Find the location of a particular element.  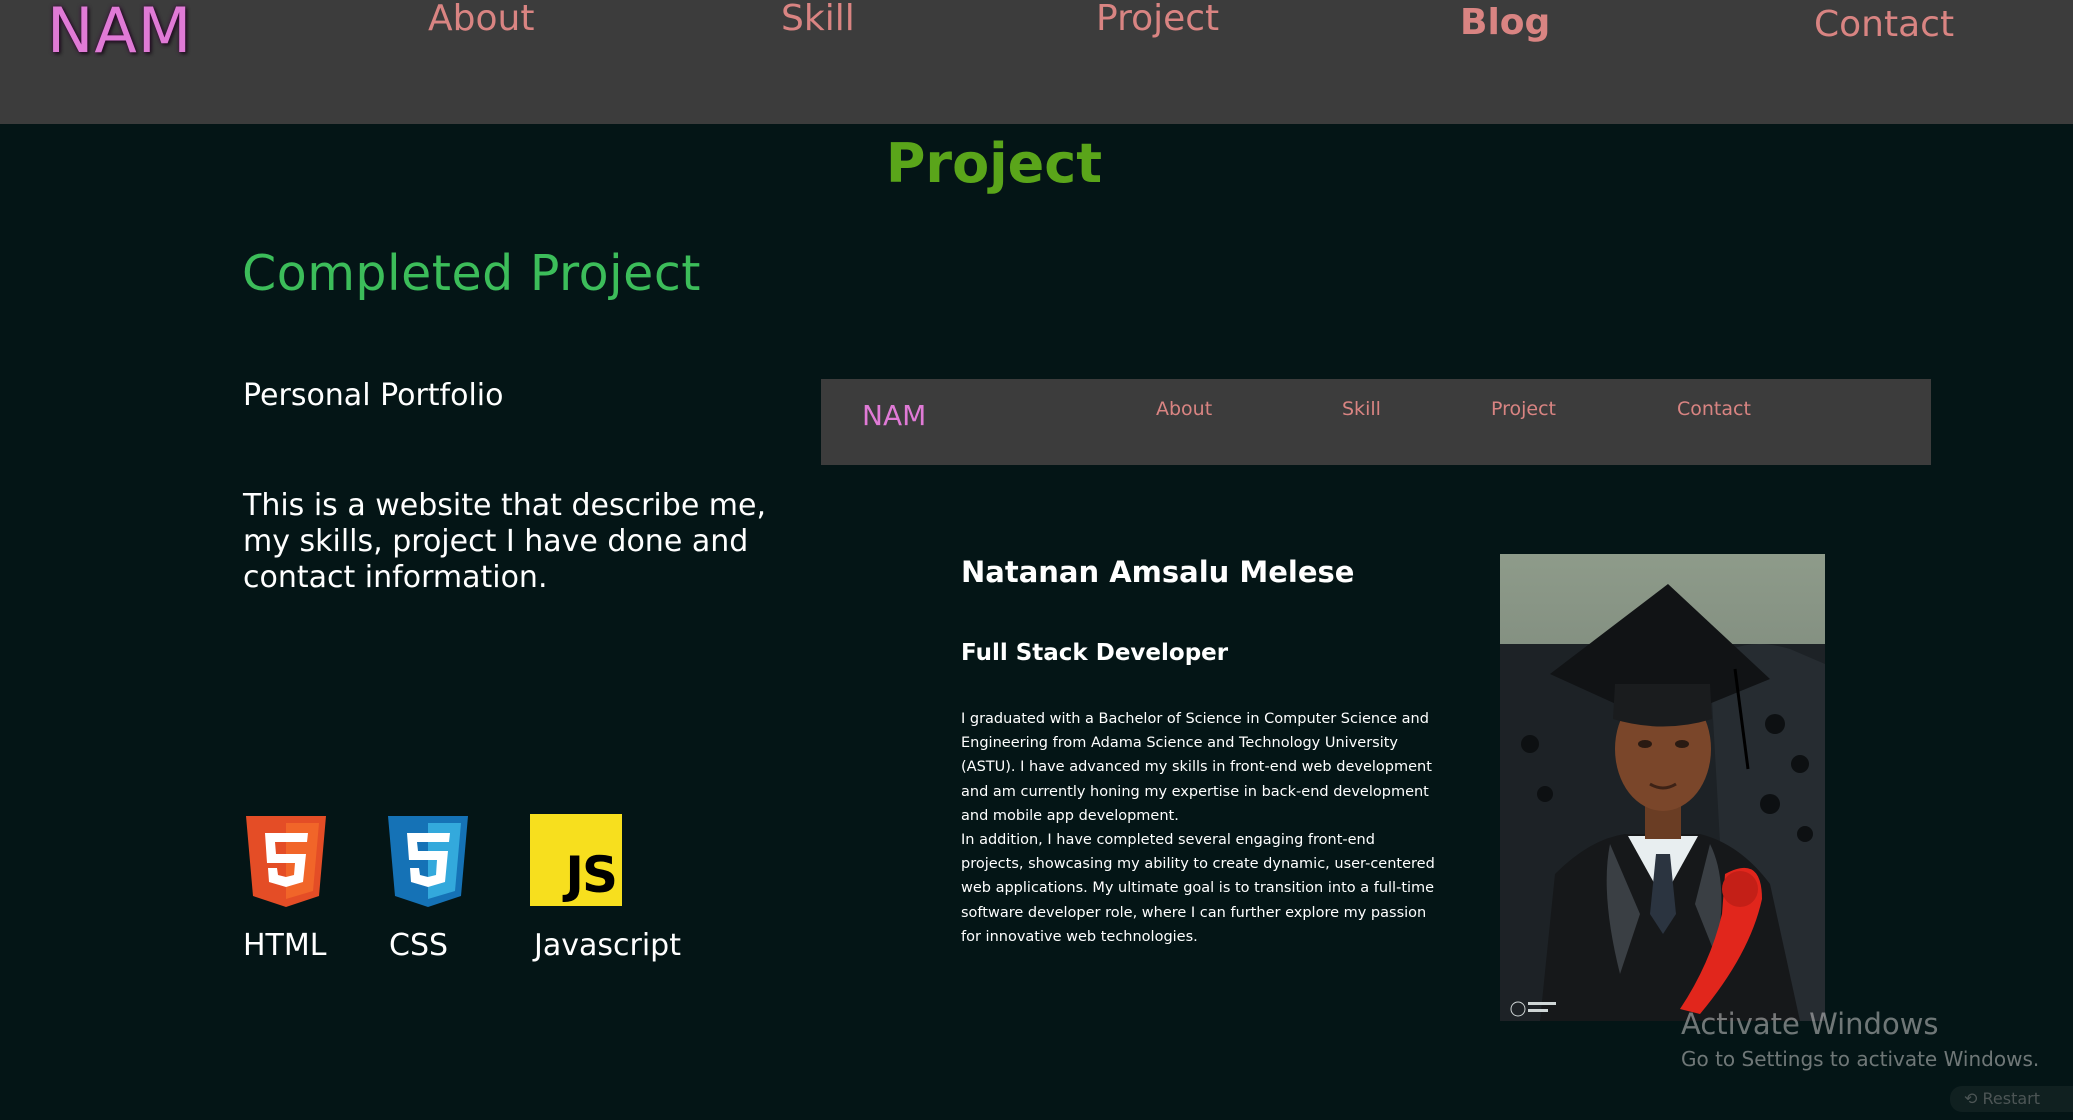

windows-activation-subtitle: Go to Settings to activate Windows. is located at coordinates (1860, 1059).